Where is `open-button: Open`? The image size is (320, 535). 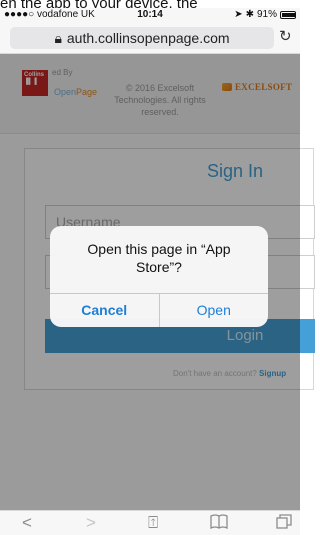
open-button: Open is located at coordinates (214, 310).